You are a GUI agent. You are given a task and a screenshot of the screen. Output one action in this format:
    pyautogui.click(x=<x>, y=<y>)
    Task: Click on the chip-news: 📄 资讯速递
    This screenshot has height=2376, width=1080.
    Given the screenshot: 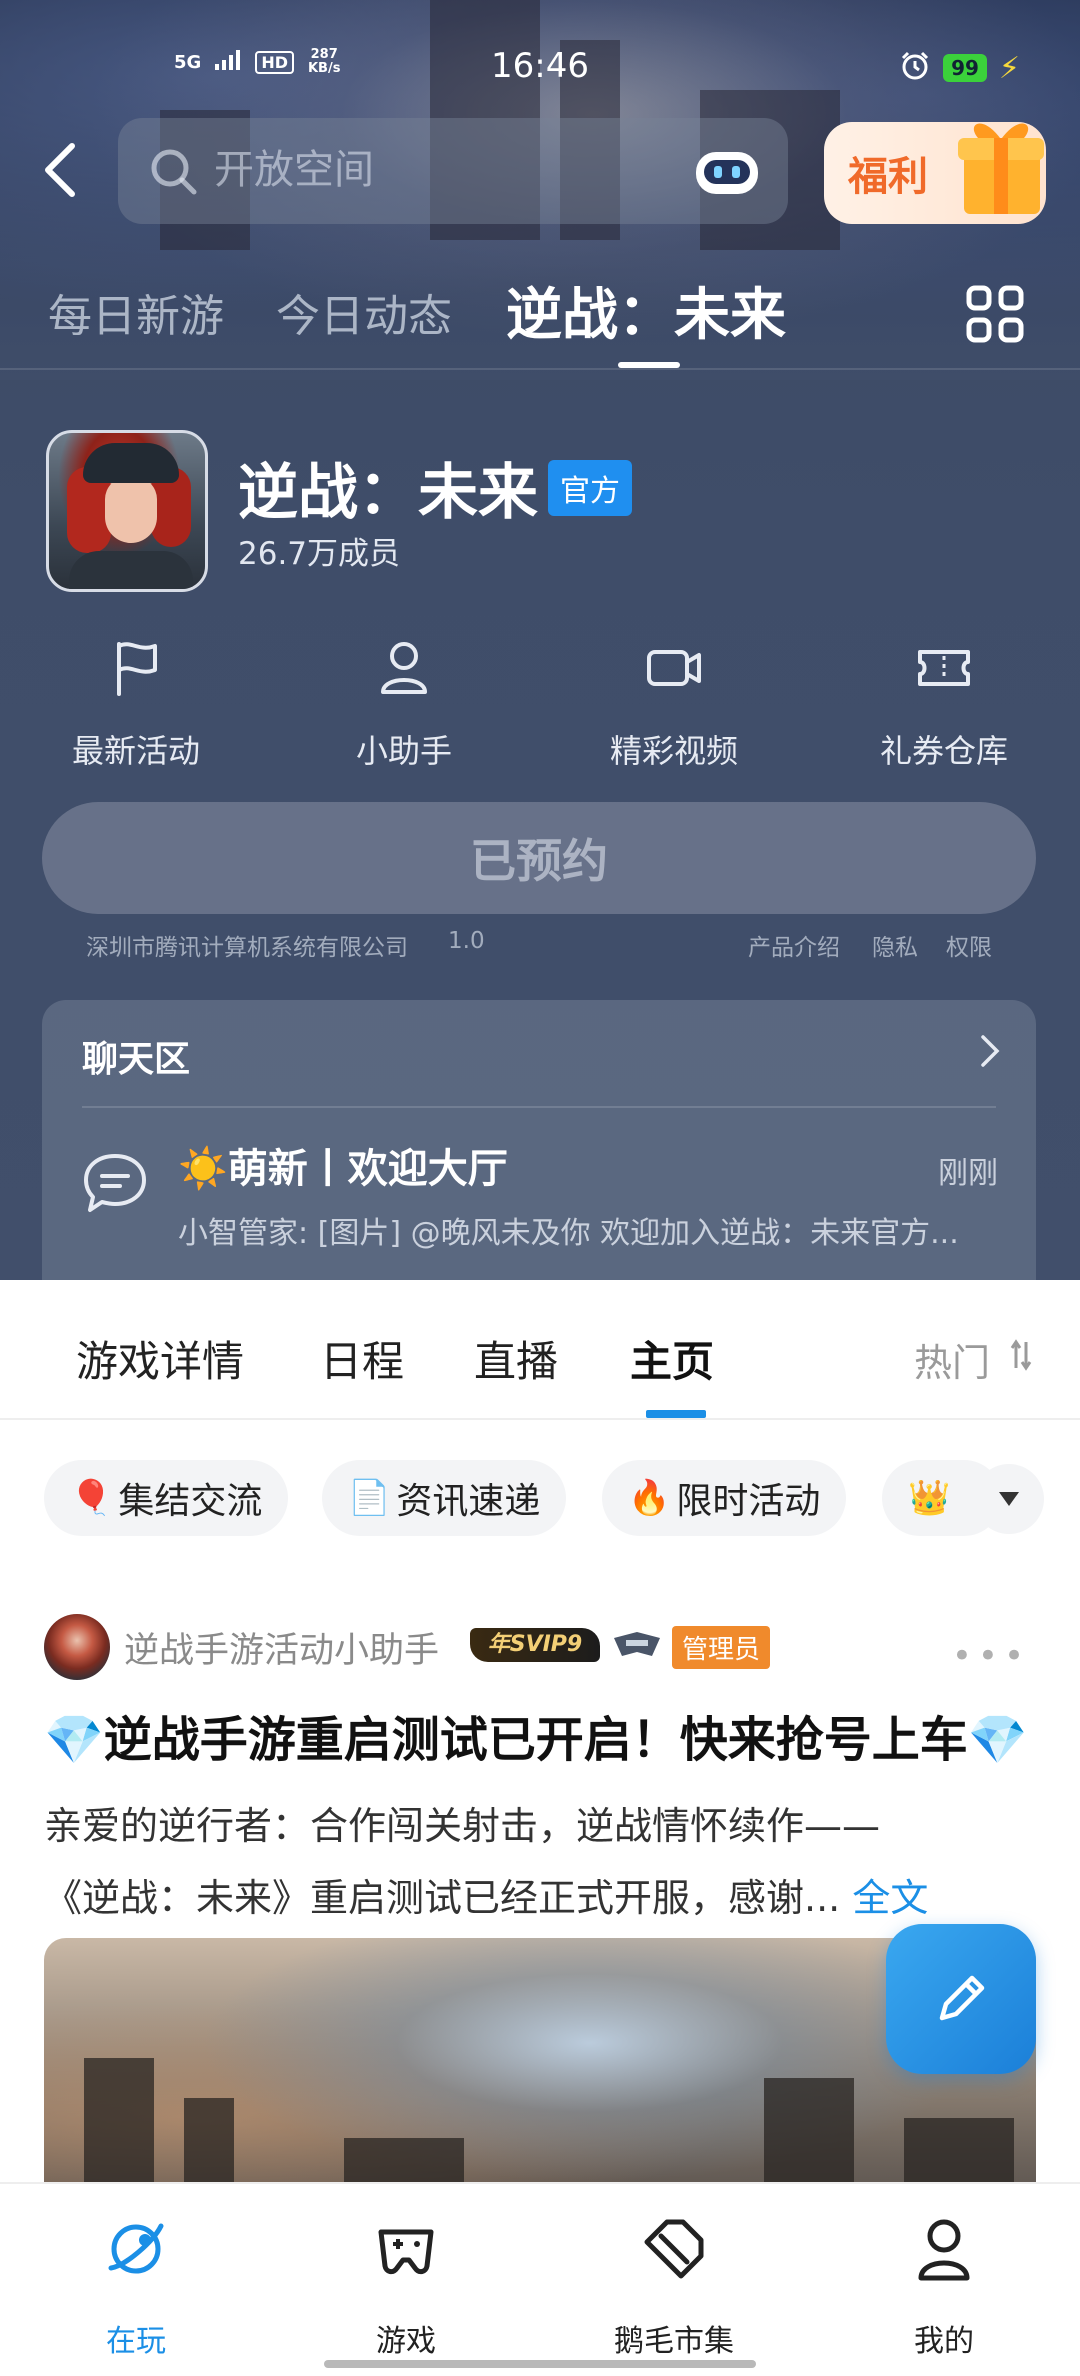 What is the action you would take?
    pyautogui.click(x=444, y=1498)
    